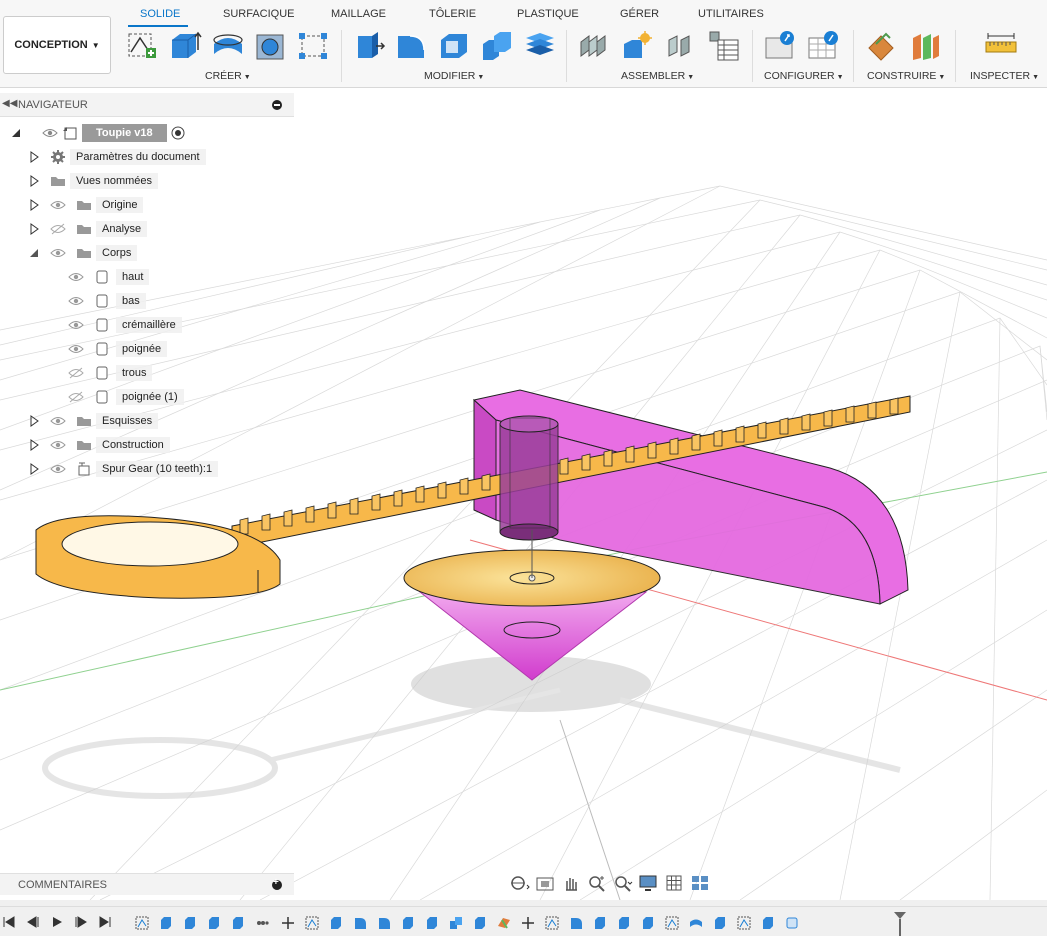  I want to click on workspace-selector: CONCEPTION ▼, so click(57, 45).